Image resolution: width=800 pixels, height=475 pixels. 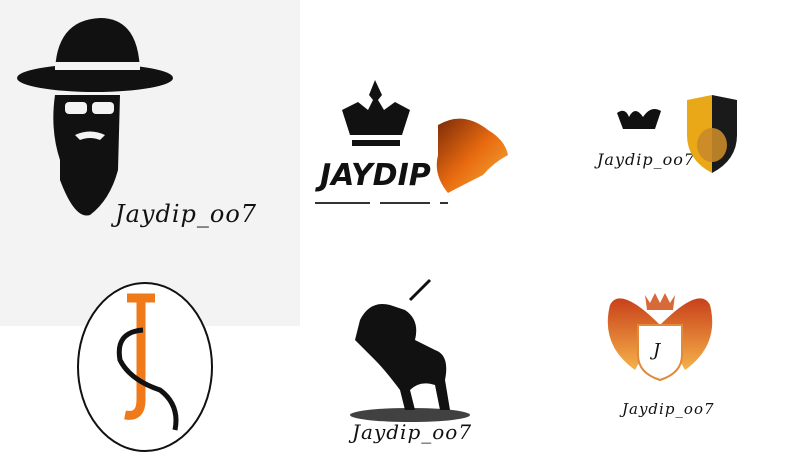 I want to click on horse-warrior-caption: Jaydip_oo7, so click(x=412, y=432).